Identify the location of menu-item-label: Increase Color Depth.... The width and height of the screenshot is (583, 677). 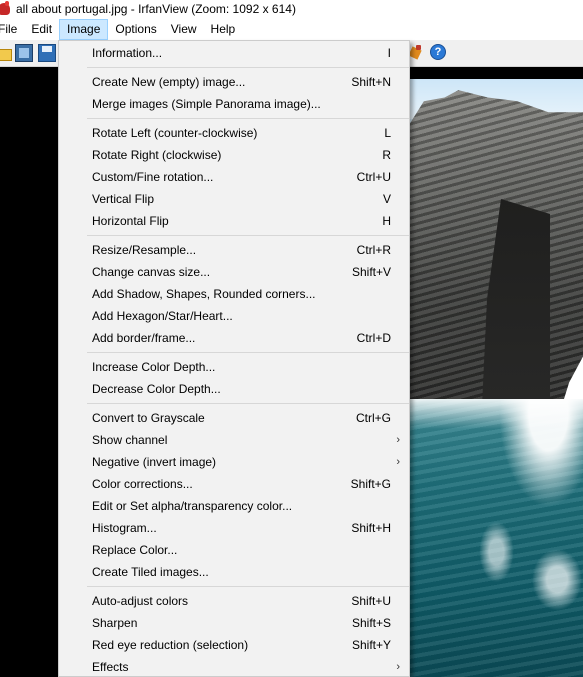
(154, 367).